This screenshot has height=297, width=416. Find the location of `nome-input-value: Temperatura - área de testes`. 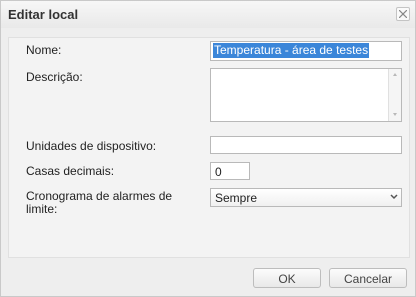

nome-input-value: Temperatura - área de testes is located at coordinates (291, 50).